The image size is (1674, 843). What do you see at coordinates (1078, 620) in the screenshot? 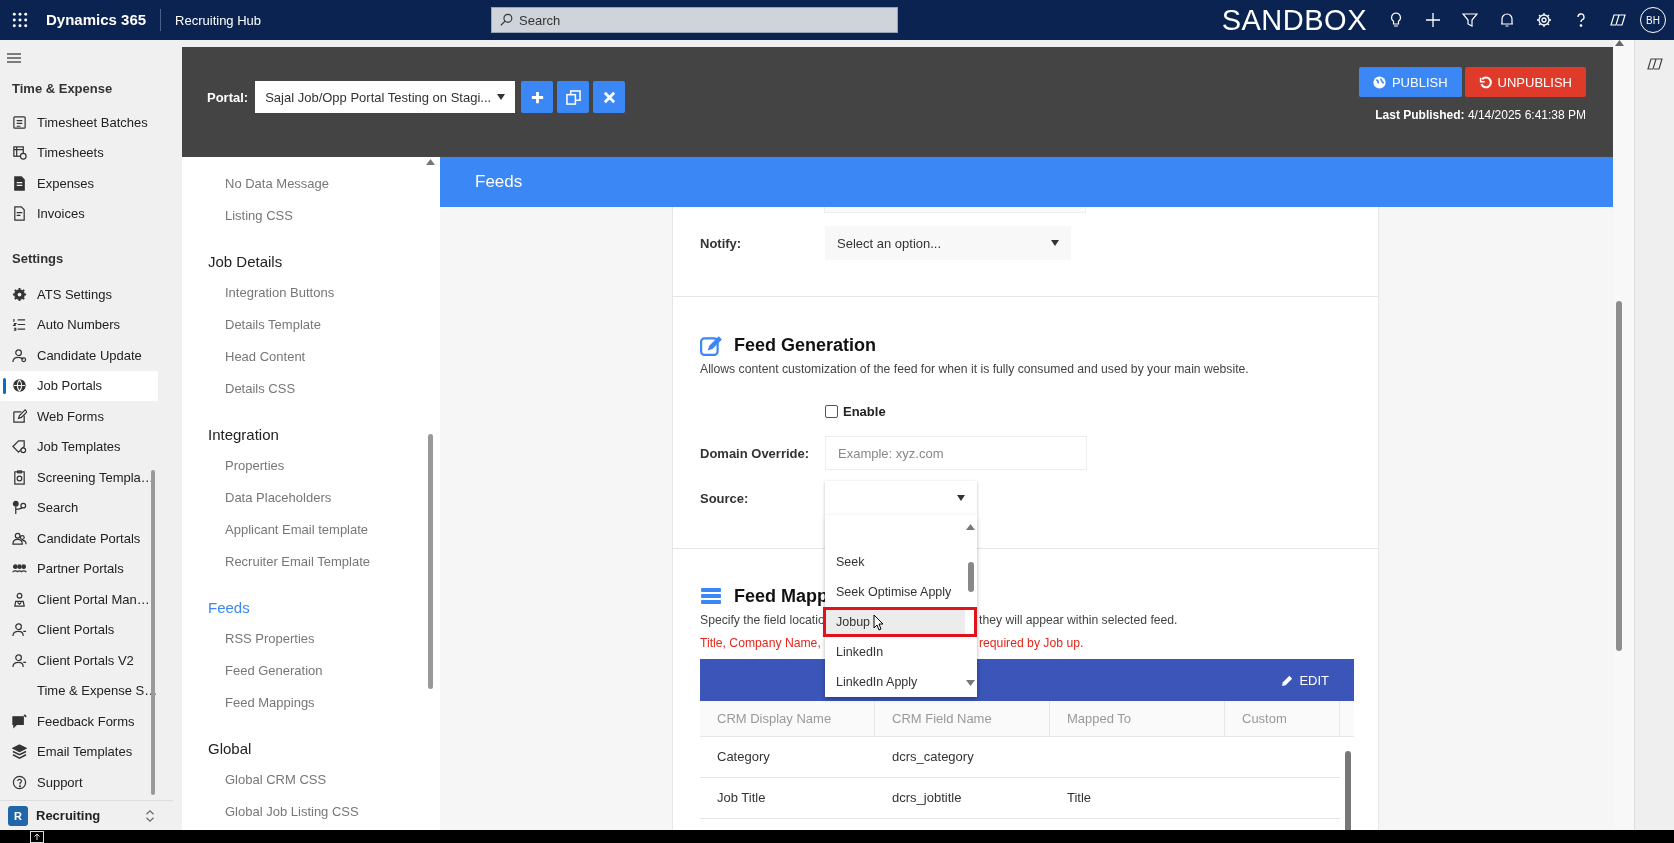
I see `section-description: they will appear within selected feed.` at bounding box center [1078, 620].